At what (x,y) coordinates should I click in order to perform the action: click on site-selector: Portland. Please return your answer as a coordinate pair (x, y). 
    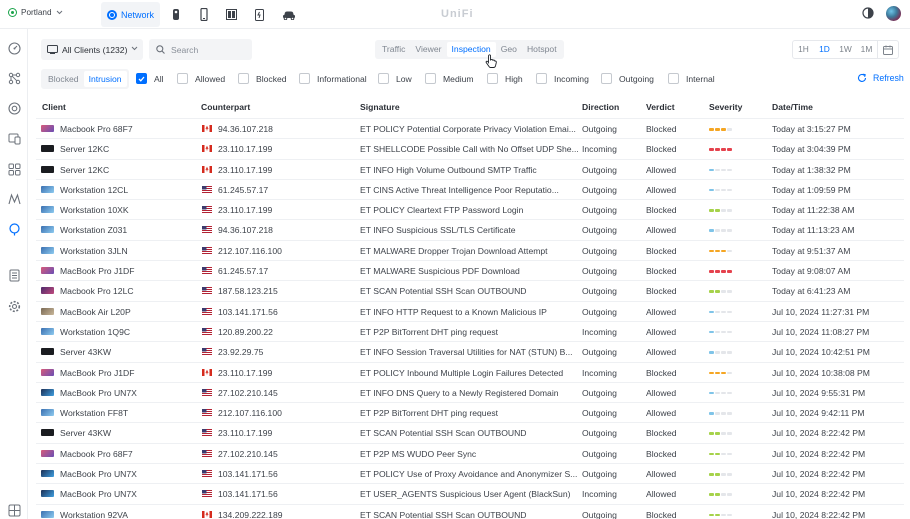
    Looking at the image, I should click on (35, 12).